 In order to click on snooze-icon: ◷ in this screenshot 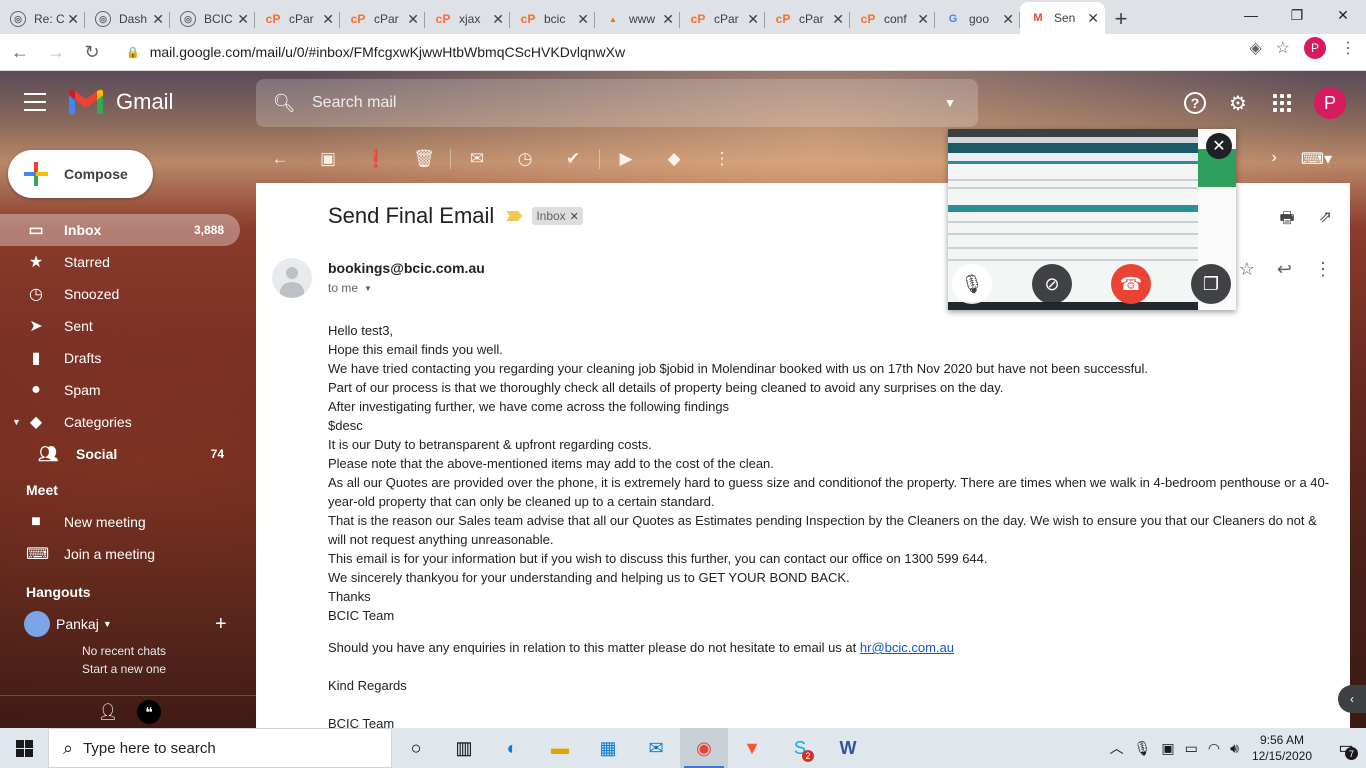, I will do `click(525, 159)`.